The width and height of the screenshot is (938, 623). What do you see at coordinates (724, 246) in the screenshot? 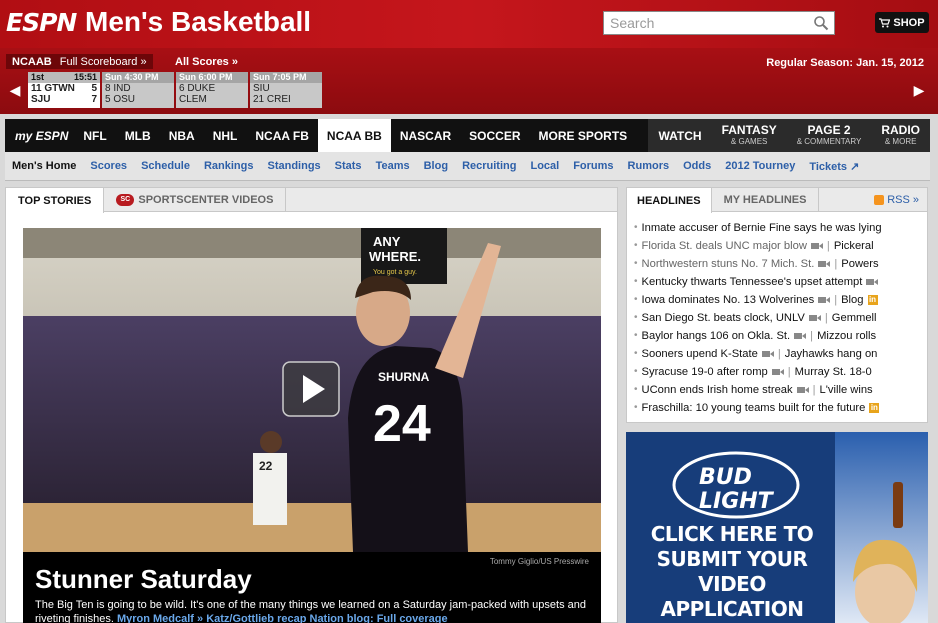
I see `headline-text: Florida St. deals UNC major blow` at bounding box center [724, 246].